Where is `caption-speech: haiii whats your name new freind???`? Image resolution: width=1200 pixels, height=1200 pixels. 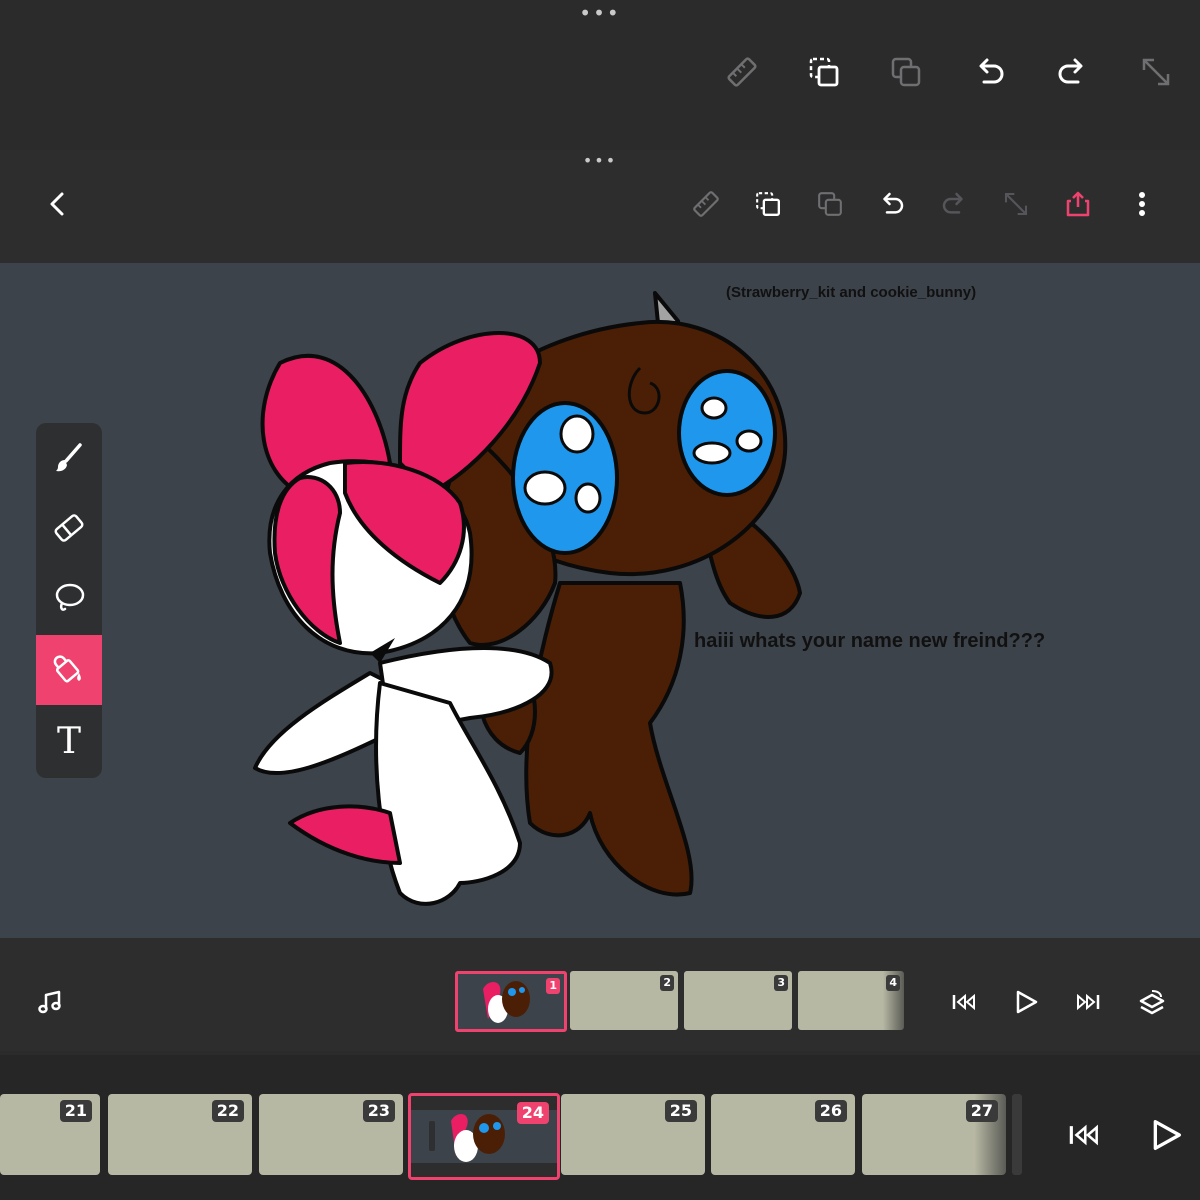
caption-speech: haiii whats your name new freind??? is located at coordinates (870, 641).